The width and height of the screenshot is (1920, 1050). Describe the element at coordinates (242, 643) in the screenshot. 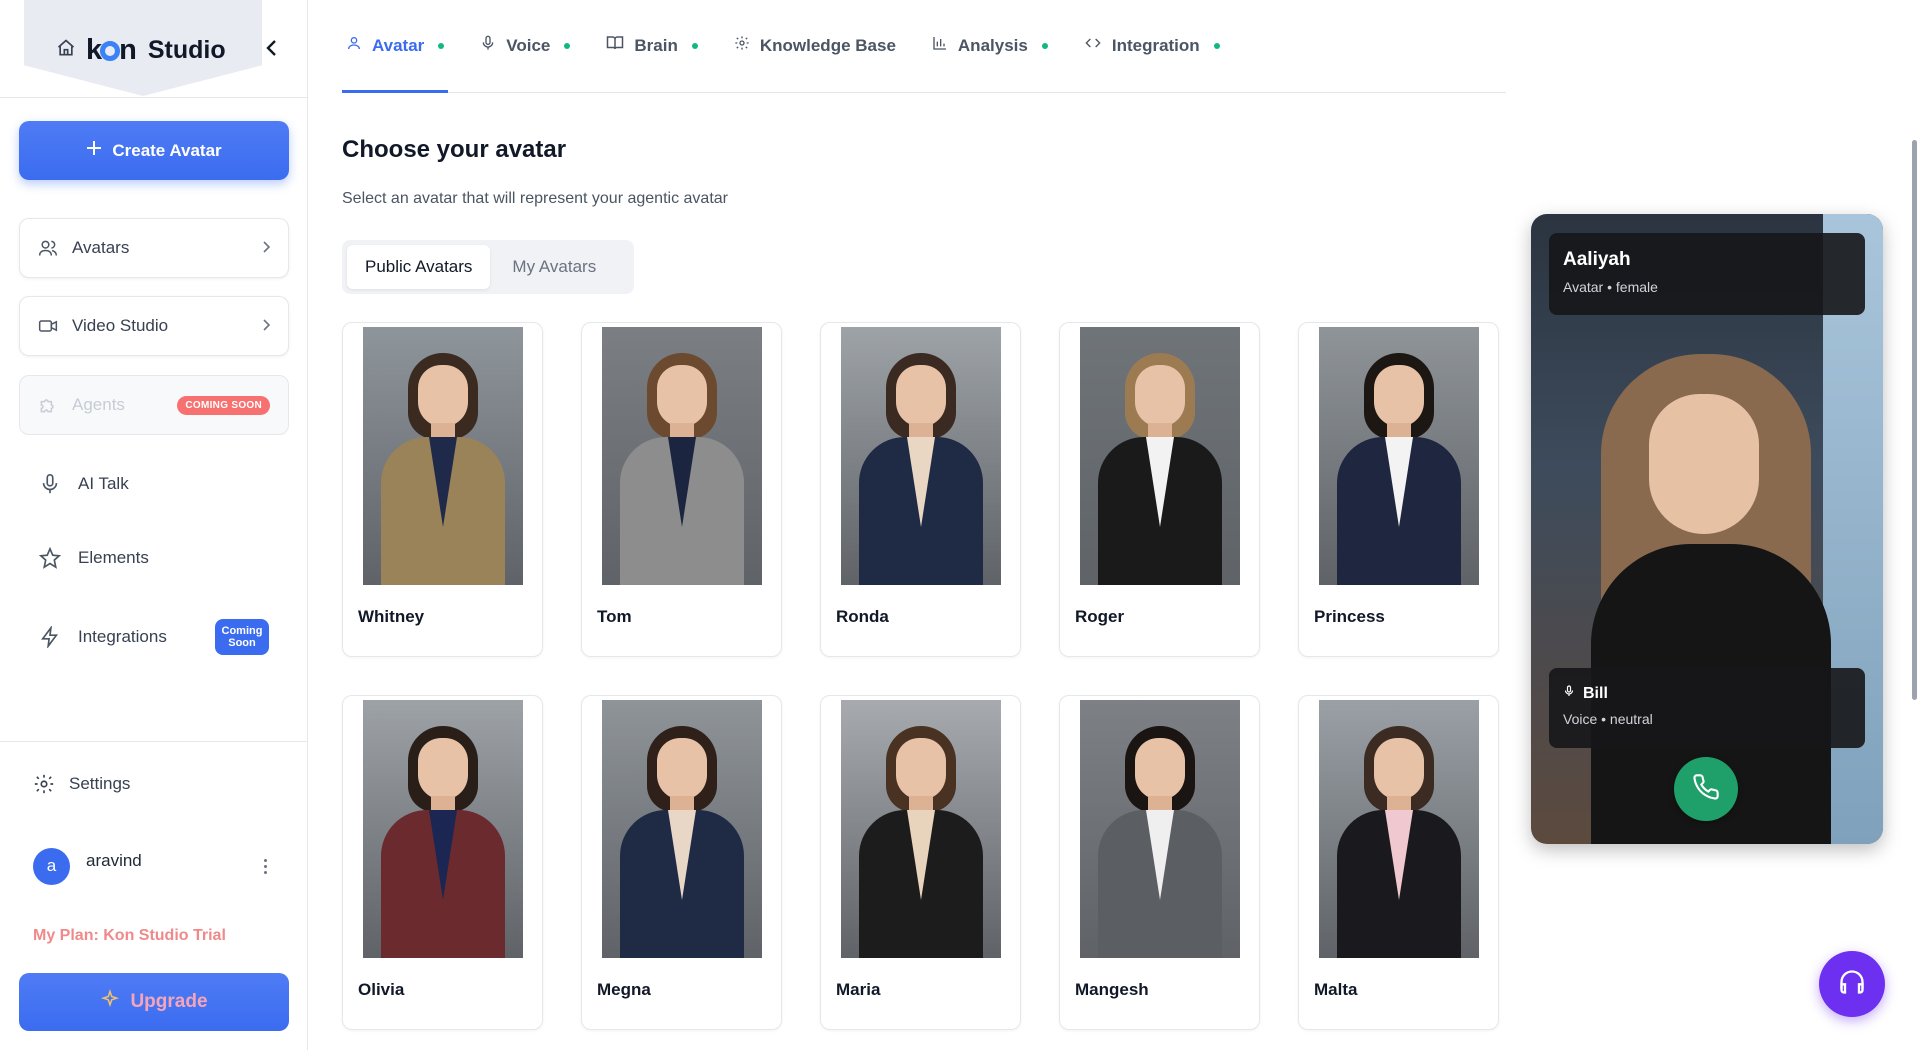

I see `badge-line: Soon` at that location.